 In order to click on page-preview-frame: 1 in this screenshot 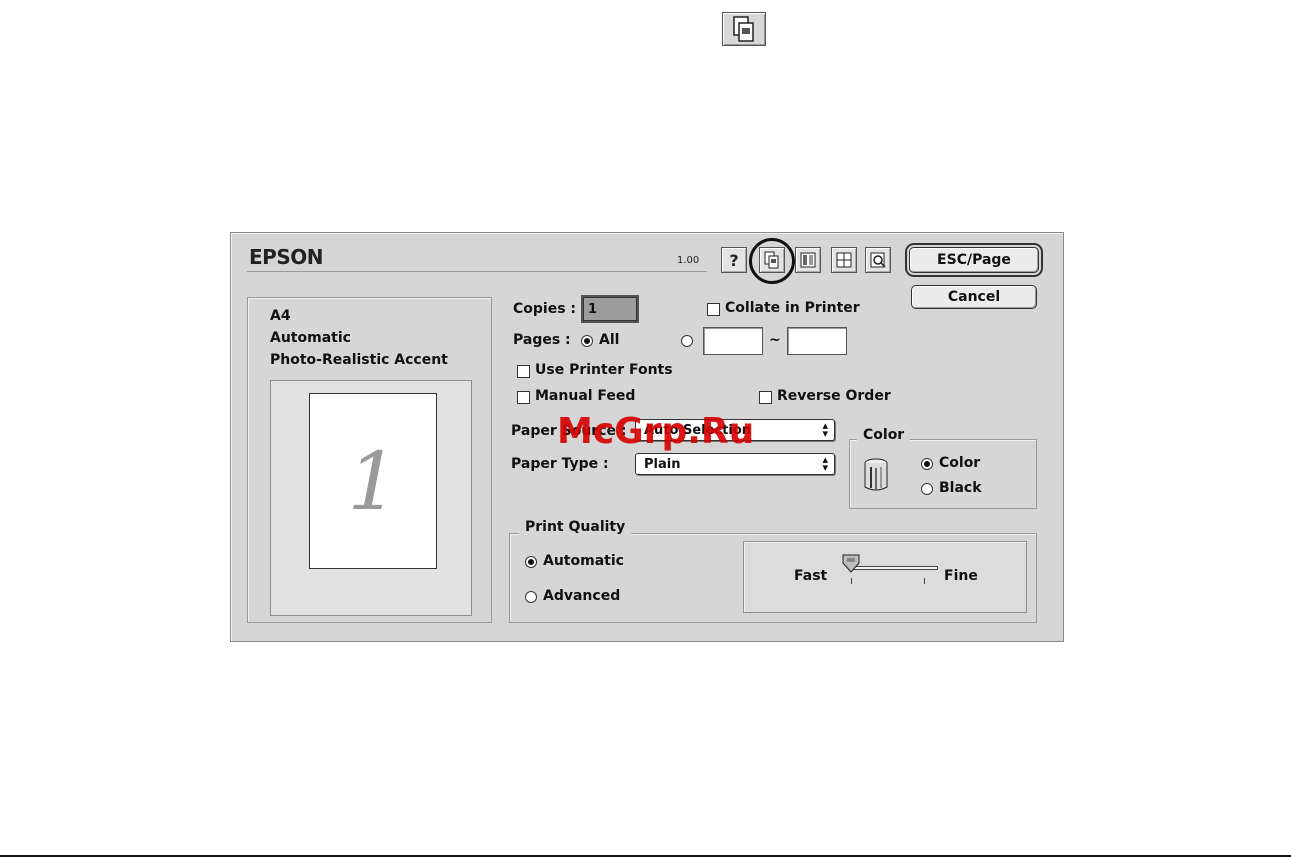, I will do `click(371, 498)`.